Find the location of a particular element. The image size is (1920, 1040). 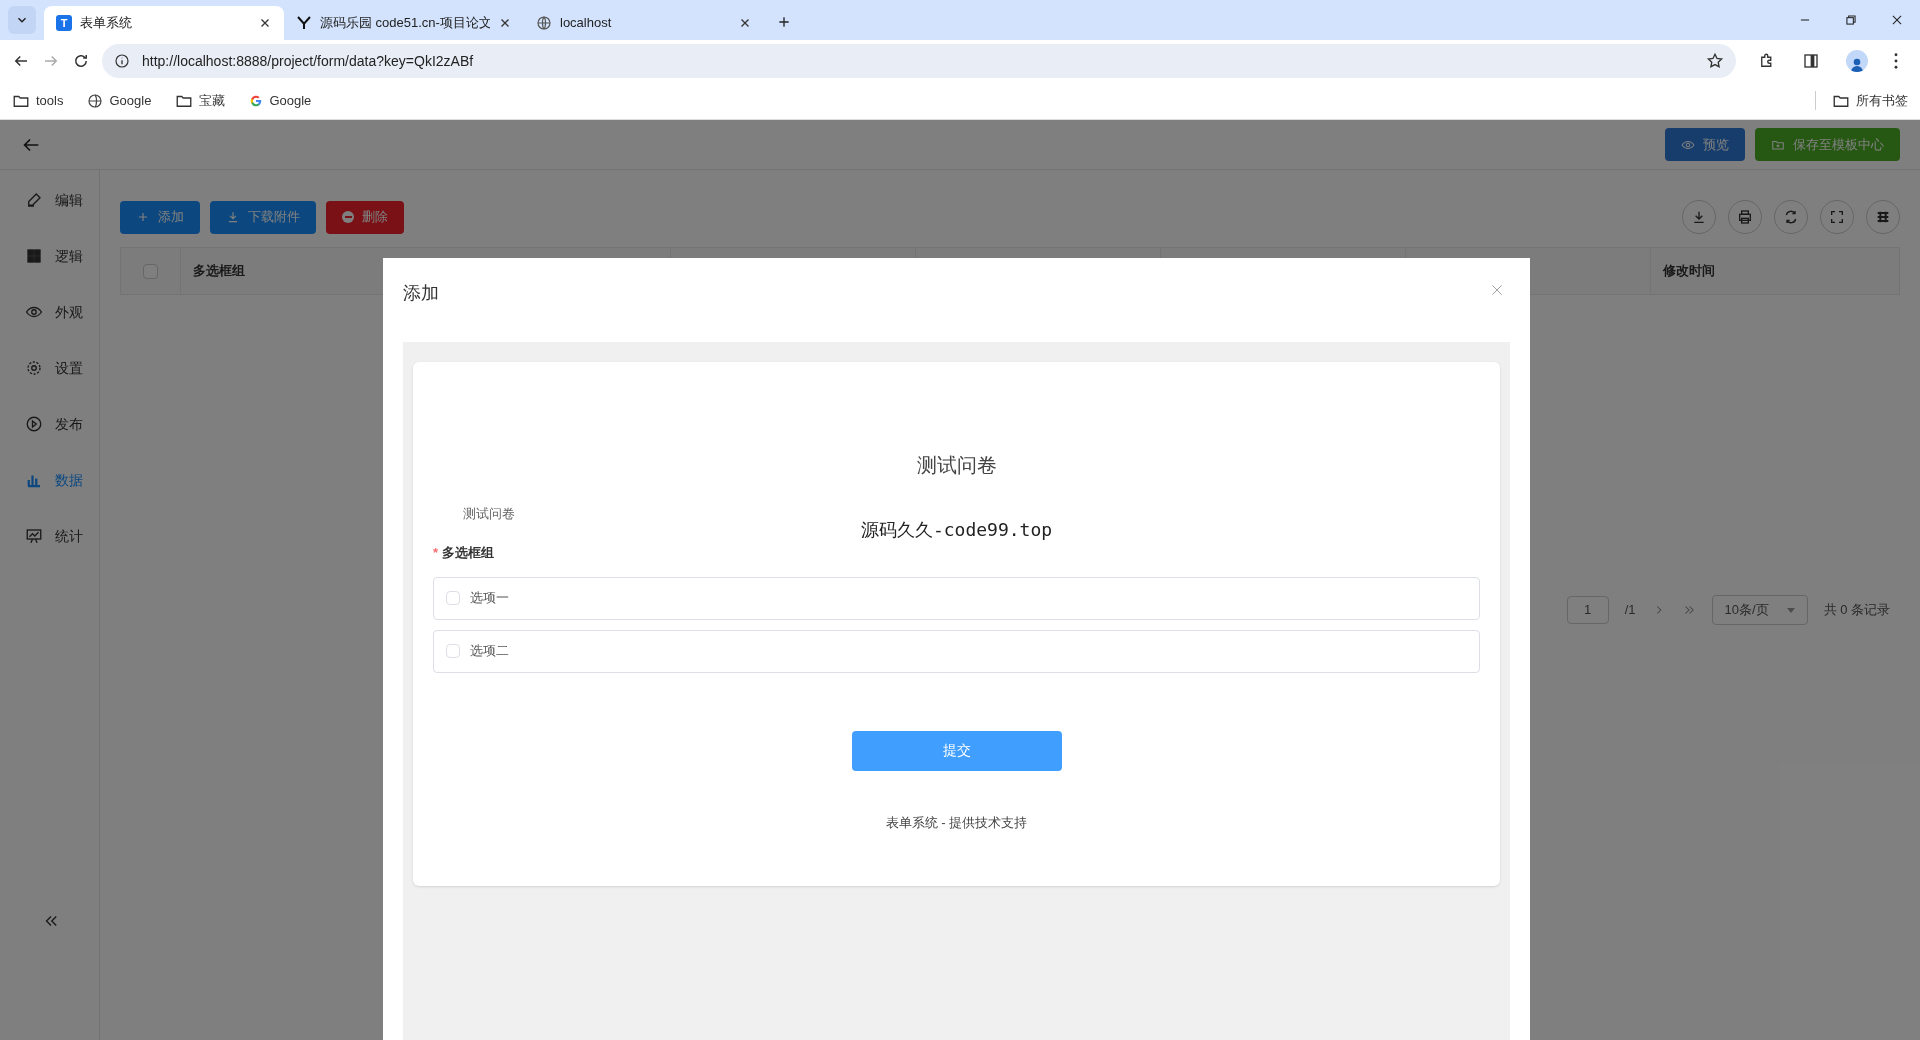

select-all-checkbox is located at coordinates (150, 271).